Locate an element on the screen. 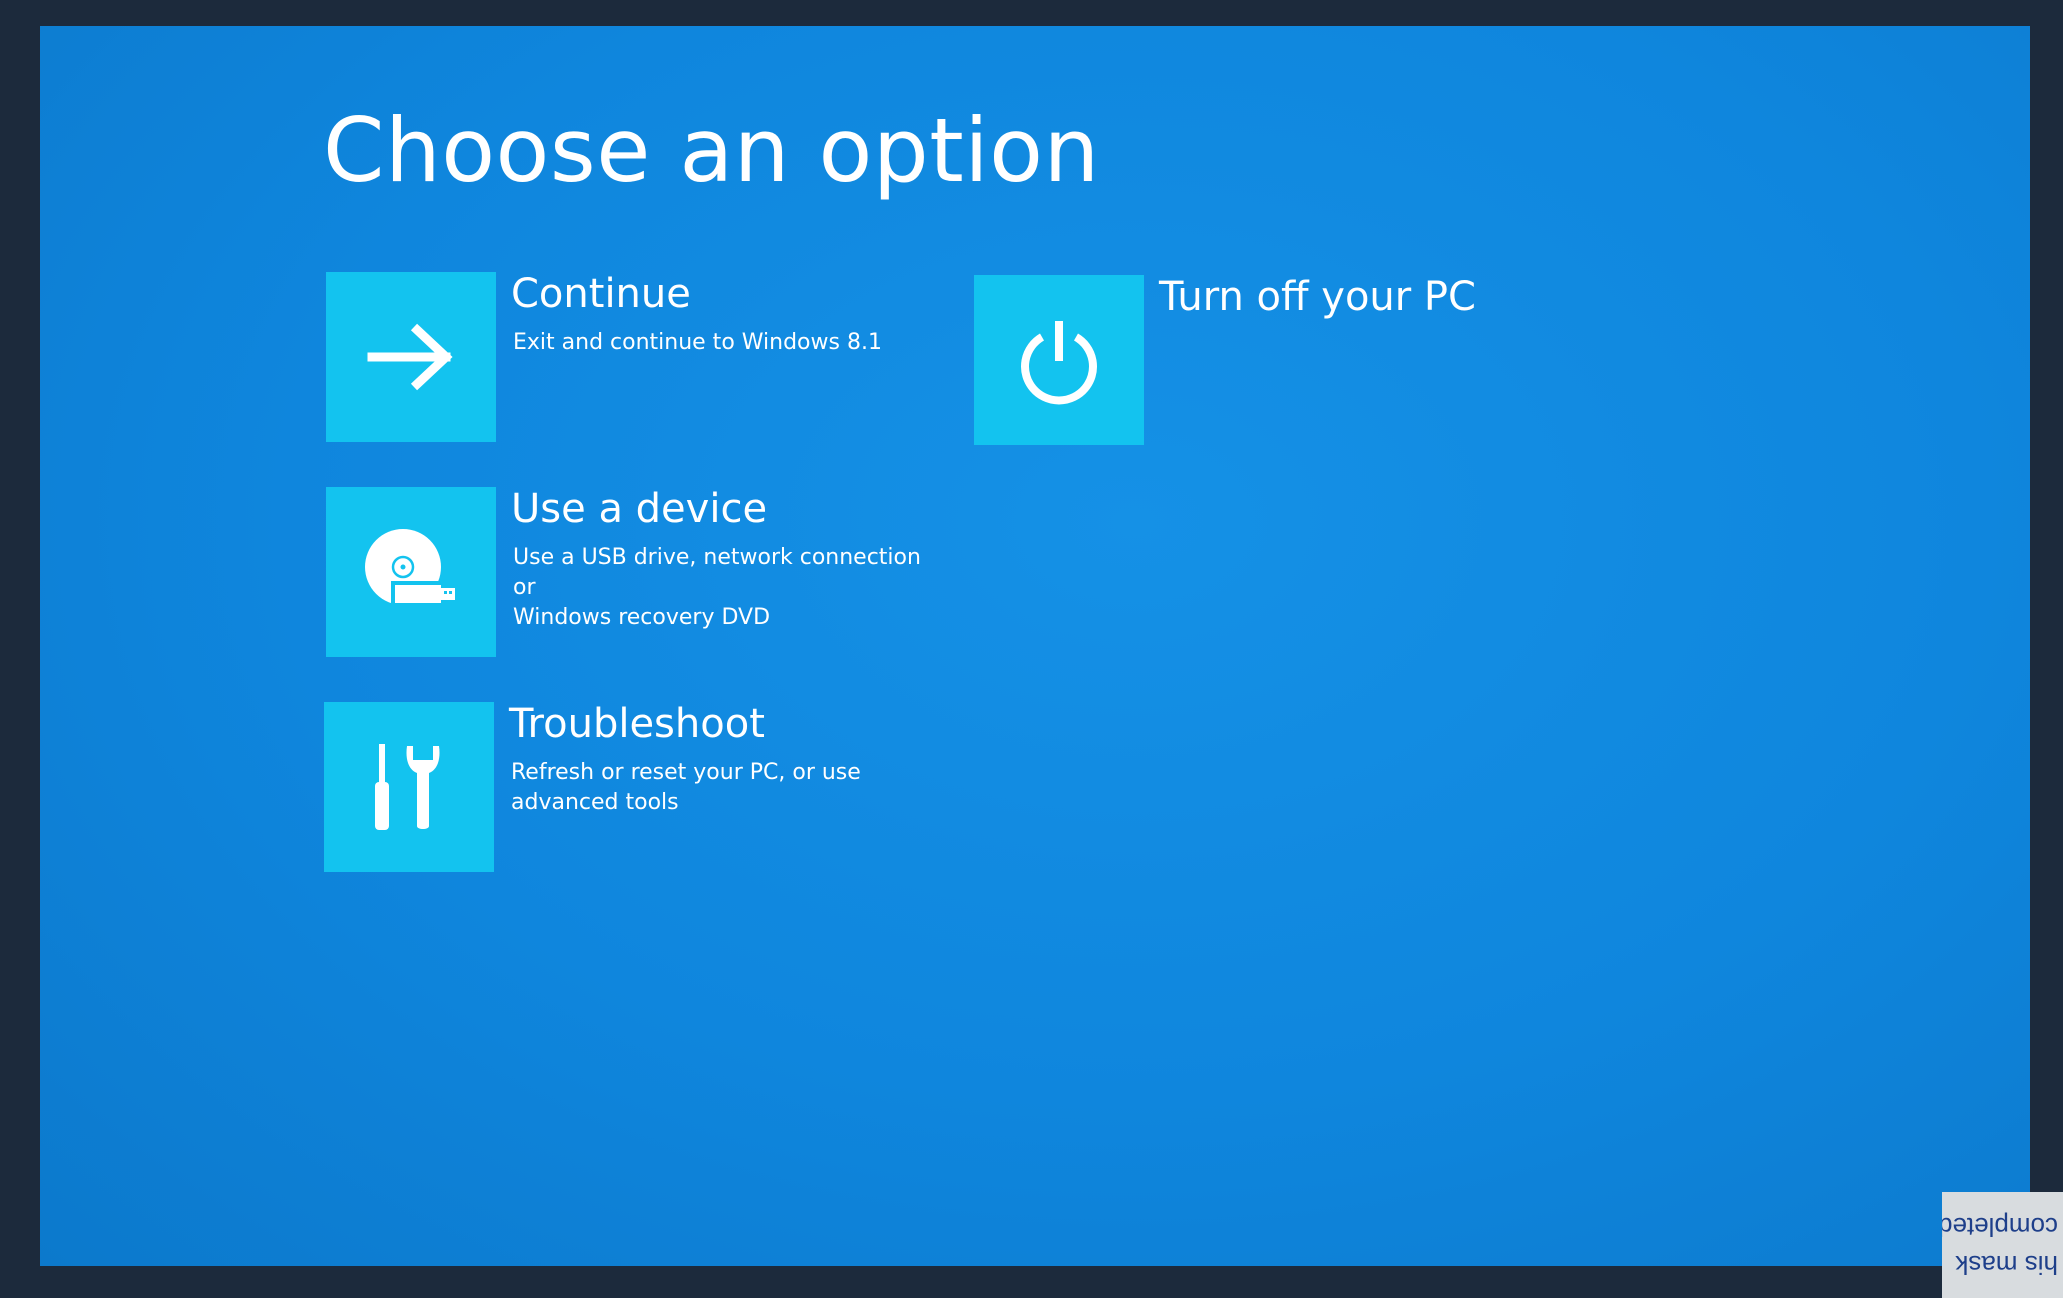 Image resolution: width=2063 pixels, height=1298 pixels. continue-description: Exit and continue to Windows 8.1 is located at coordinates (697, 342).